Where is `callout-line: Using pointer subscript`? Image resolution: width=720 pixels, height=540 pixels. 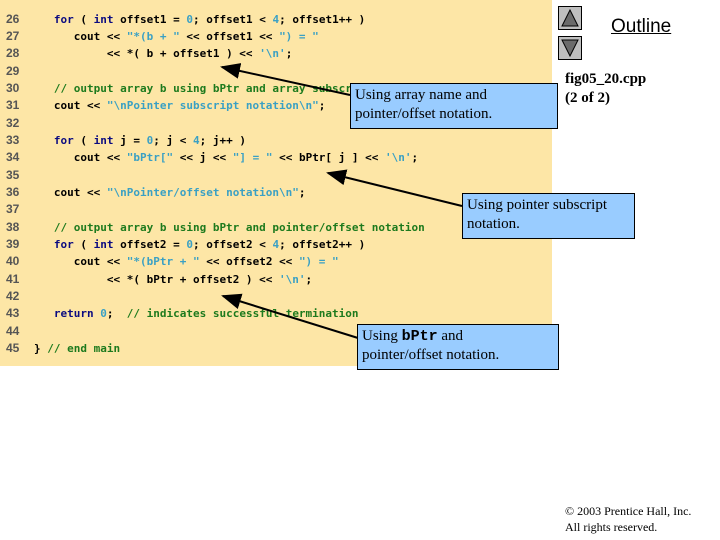
callout-line: Using pointer subscript is located at coordinates (537, 205).